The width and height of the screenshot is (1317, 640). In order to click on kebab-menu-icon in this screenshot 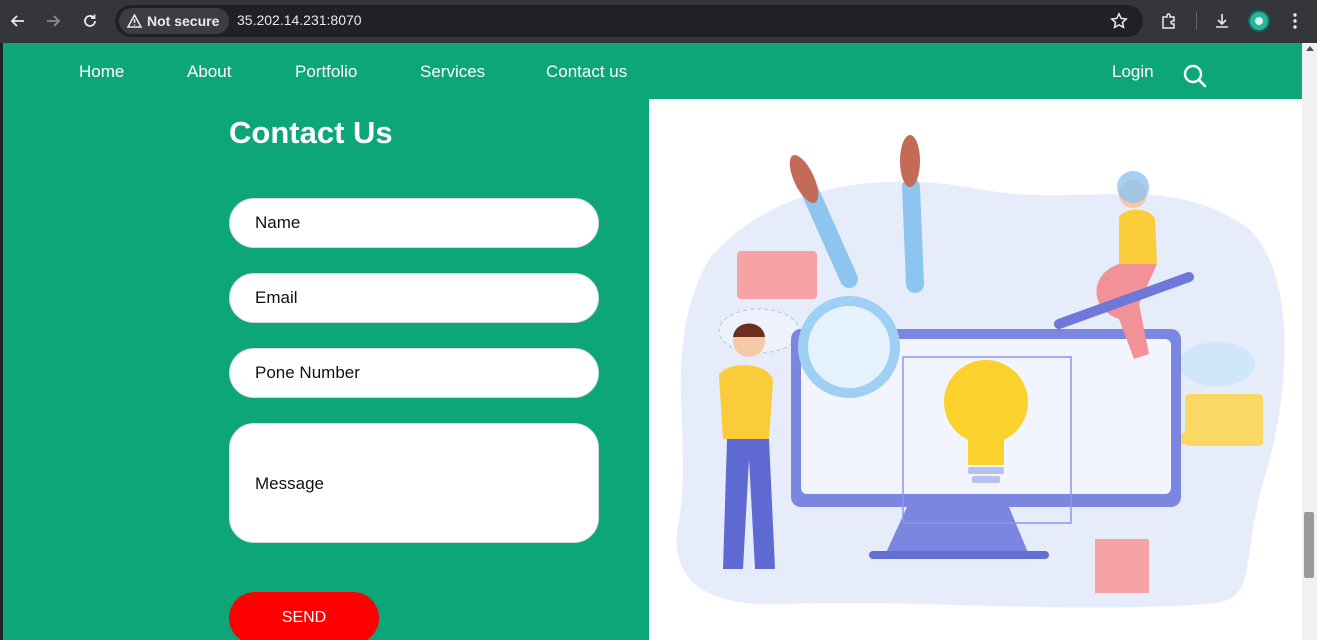, I will do `click(1295, 21)`.